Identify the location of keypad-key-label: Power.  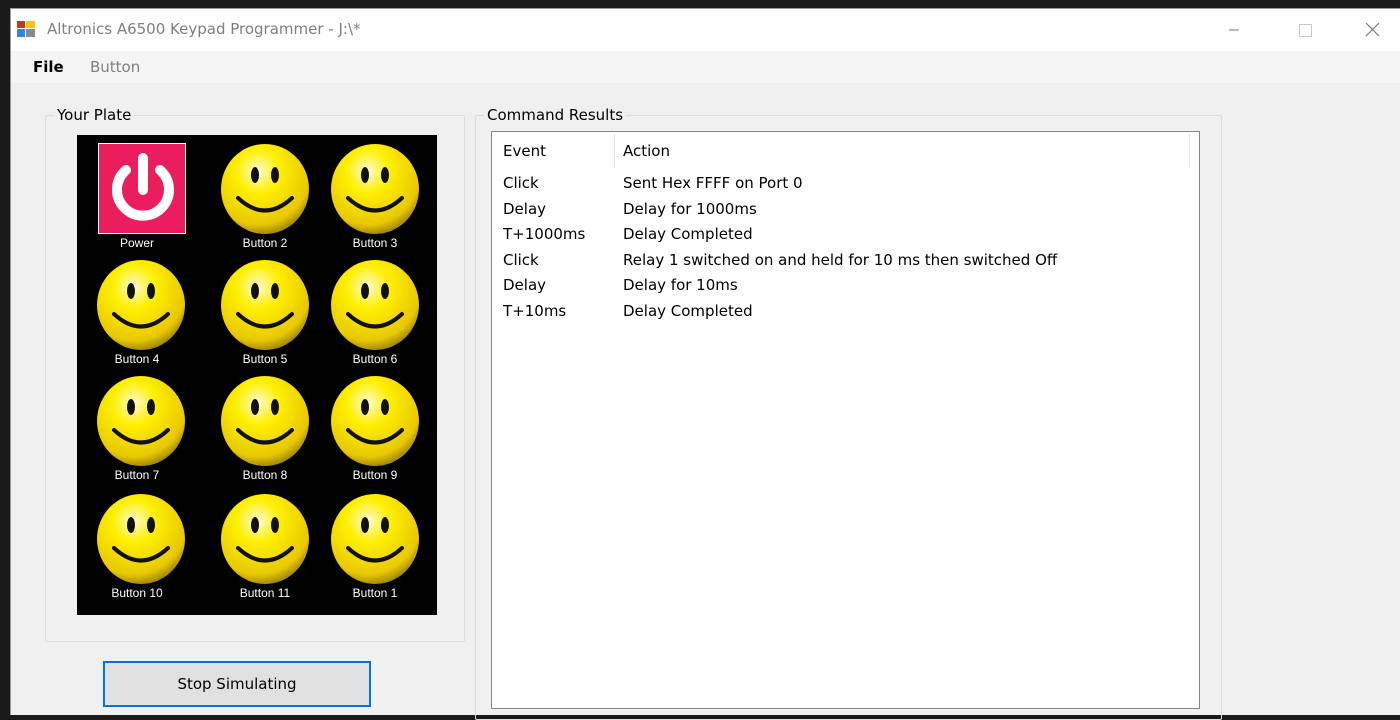
(136, 243).